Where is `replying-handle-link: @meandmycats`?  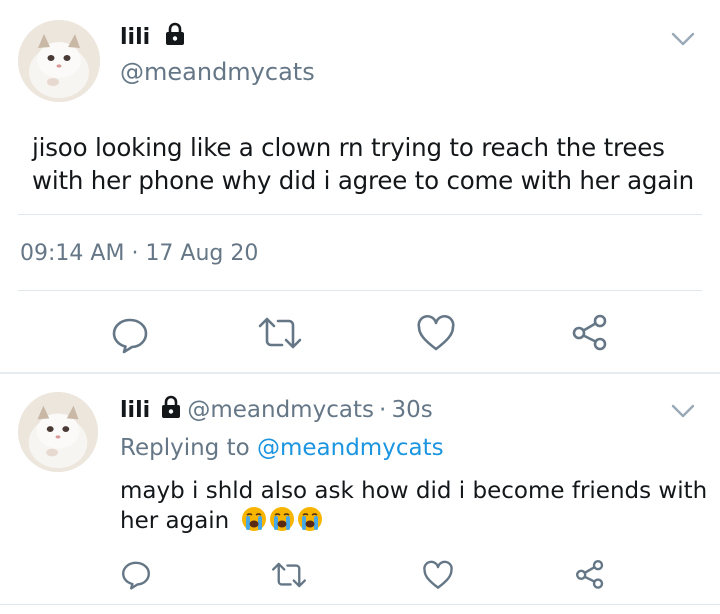 replying-handle-link: @meandmycats is located at coordinates (350, 448).